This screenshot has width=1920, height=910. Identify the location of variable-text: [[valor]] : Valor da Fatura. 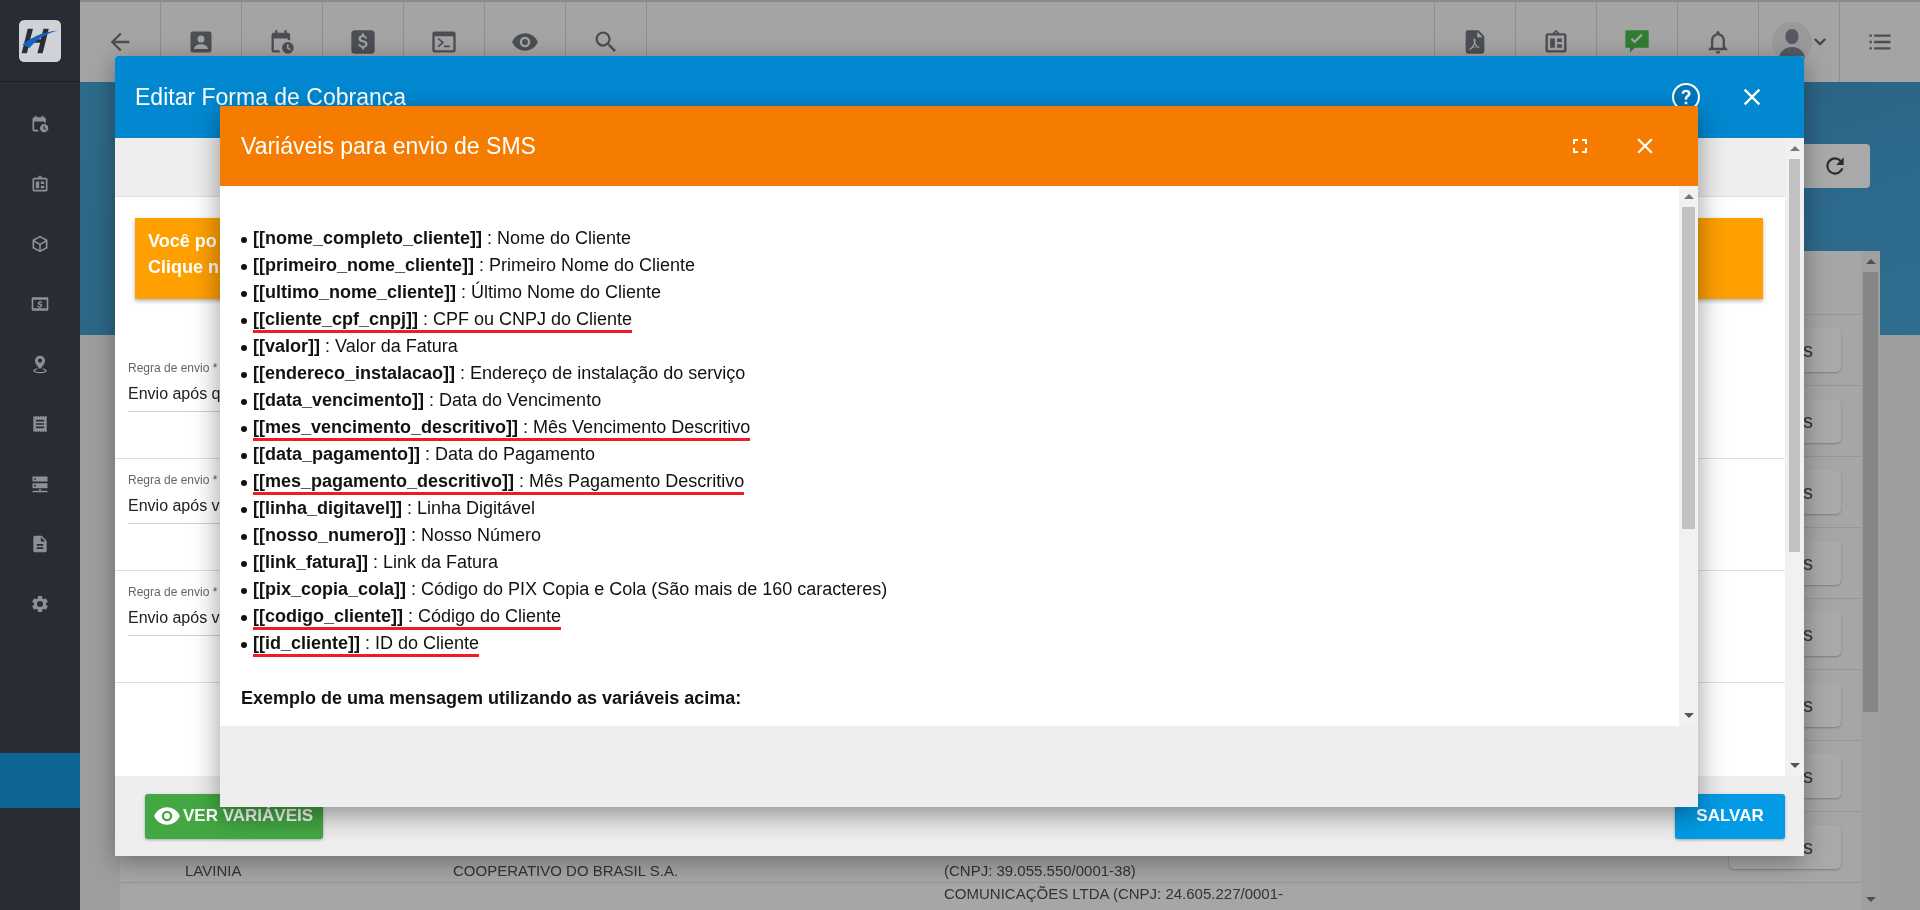
(355, 346).